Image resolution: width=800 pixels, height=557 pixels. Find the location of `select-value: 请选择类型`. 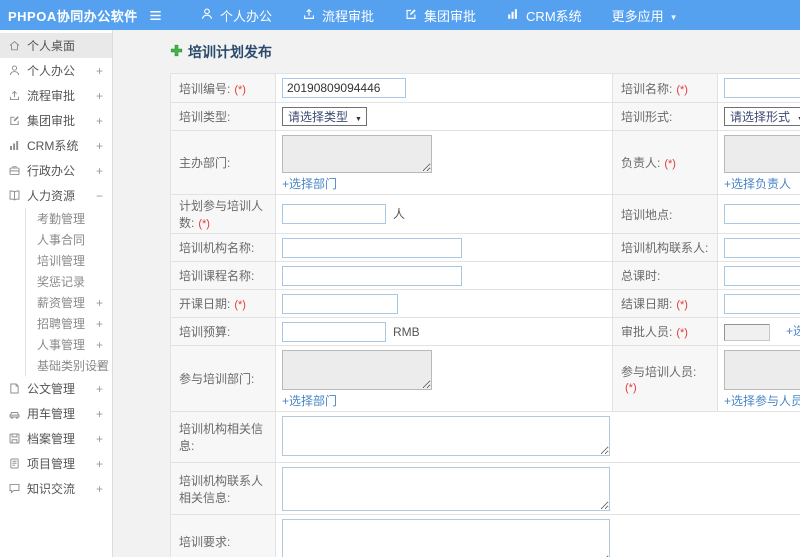

select-value: 请选择类型 is located at coordinates (318, 117).